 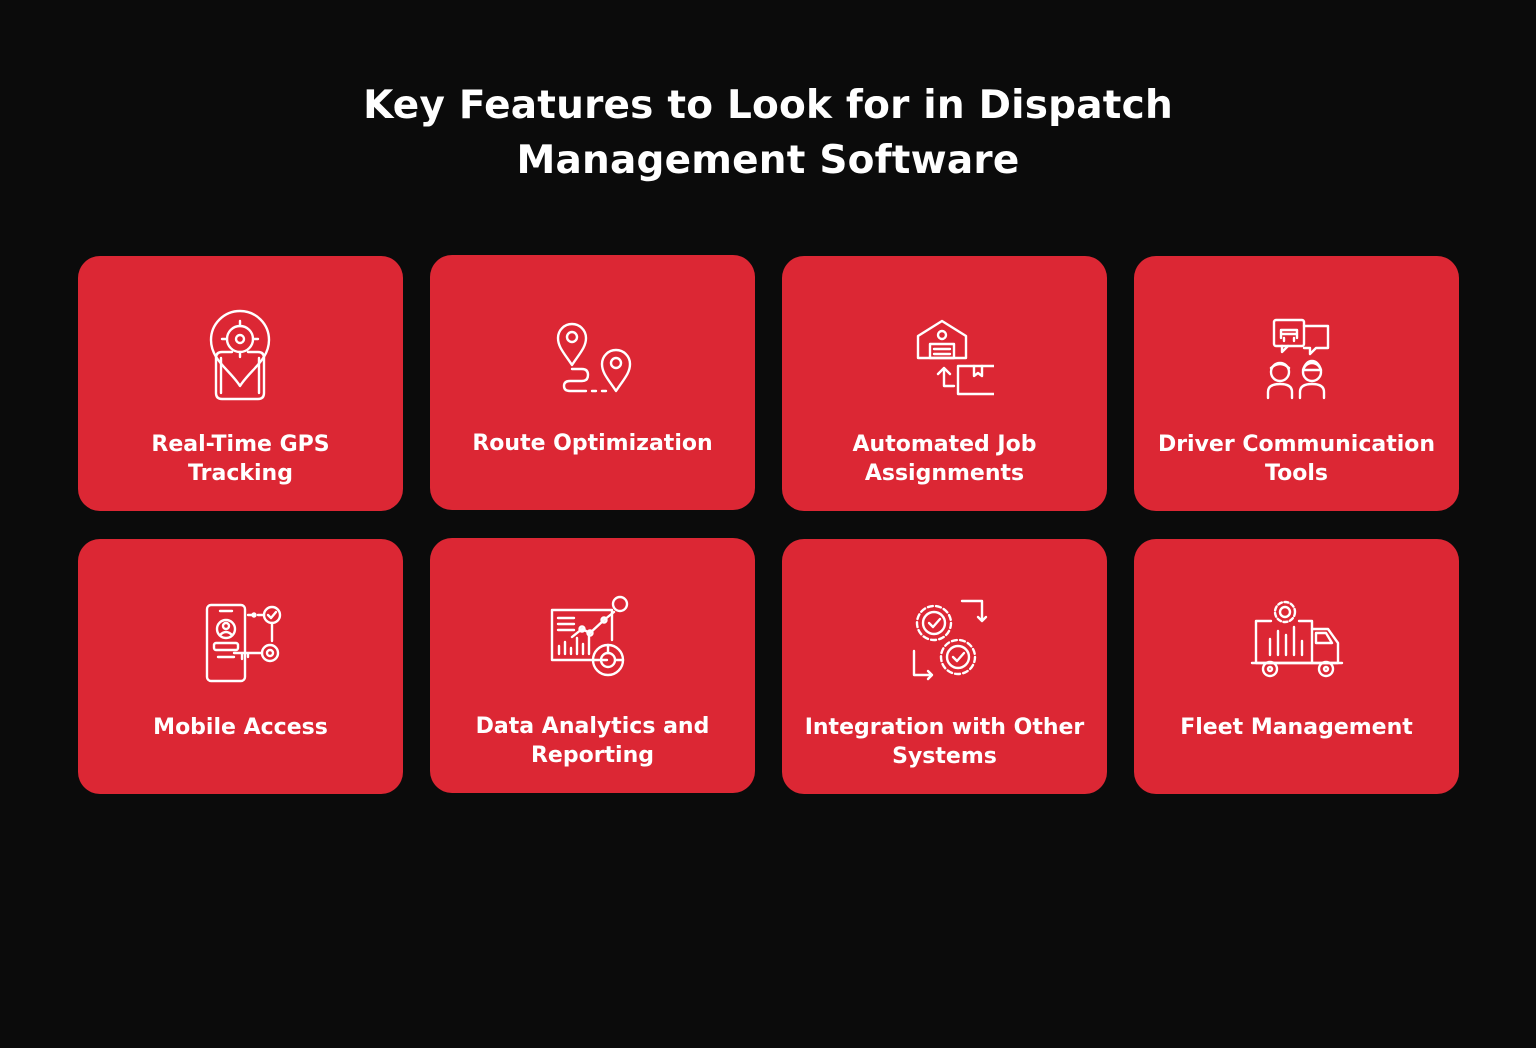 I want to click on feature-card-job-assignments: Automated Job Assignments, so click(x=944, y=383).